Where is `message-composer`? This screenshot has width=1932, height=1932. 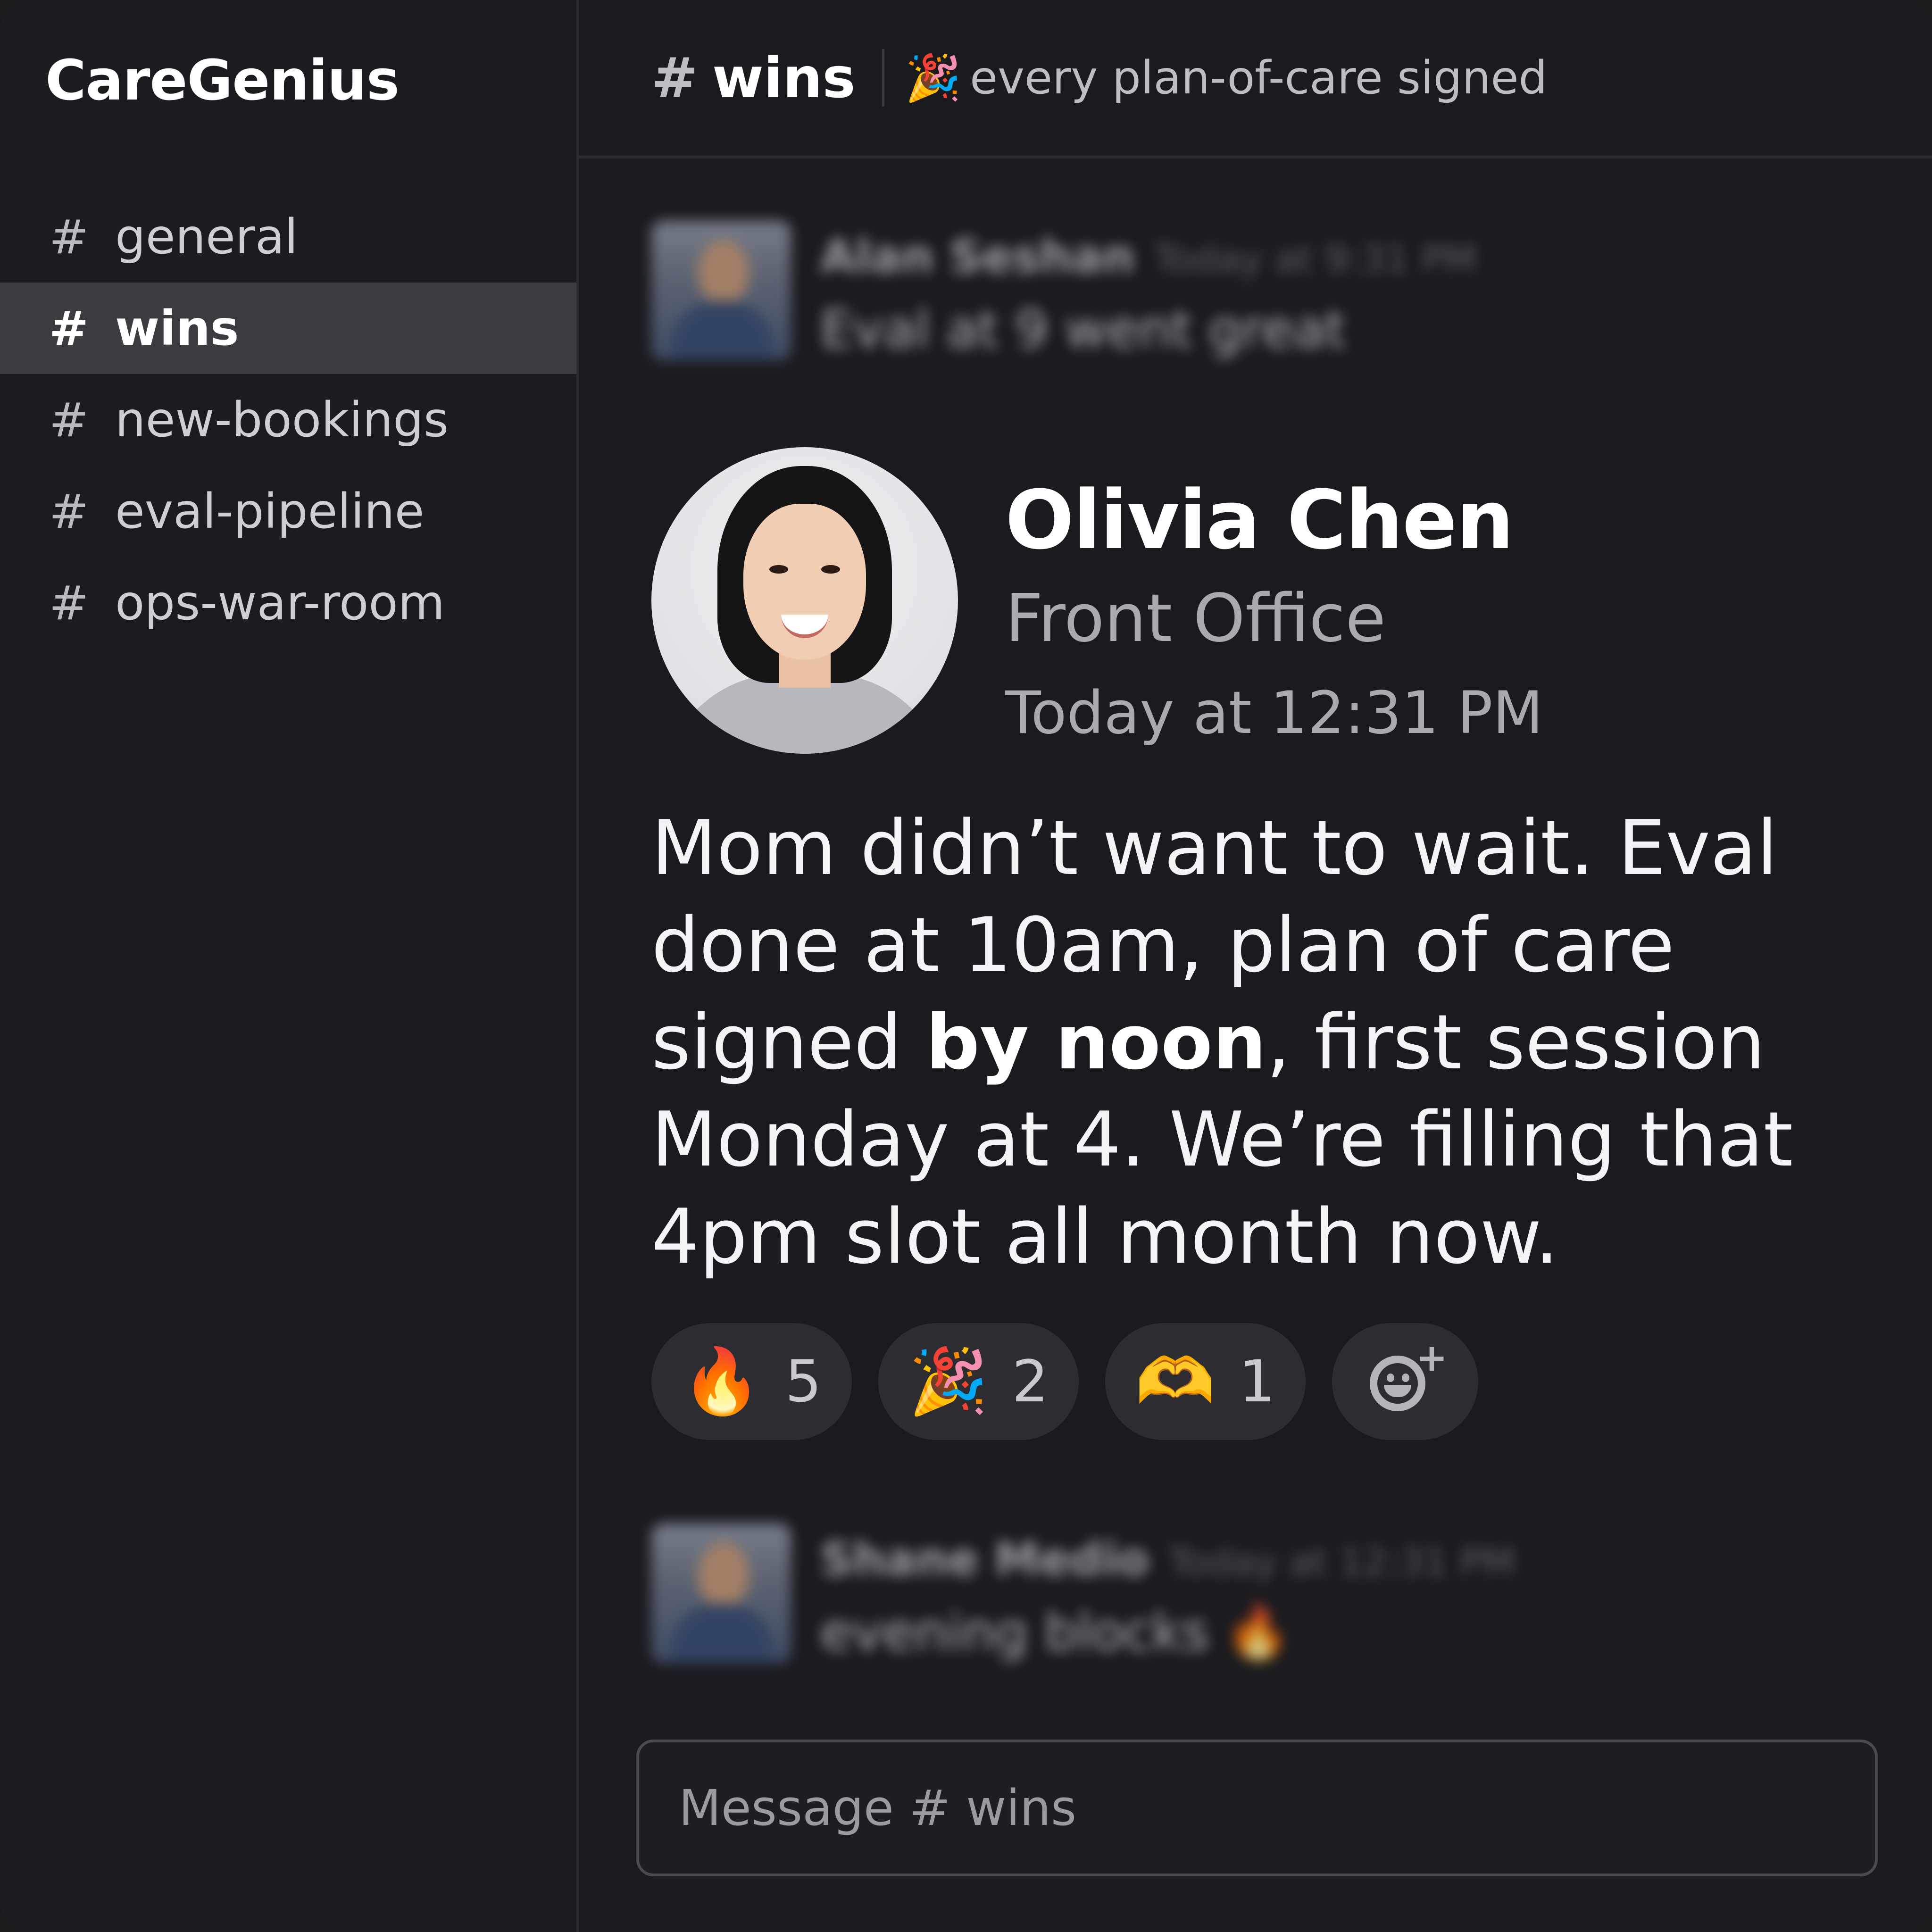 message-composer is located at coordinates (1257, 1808).